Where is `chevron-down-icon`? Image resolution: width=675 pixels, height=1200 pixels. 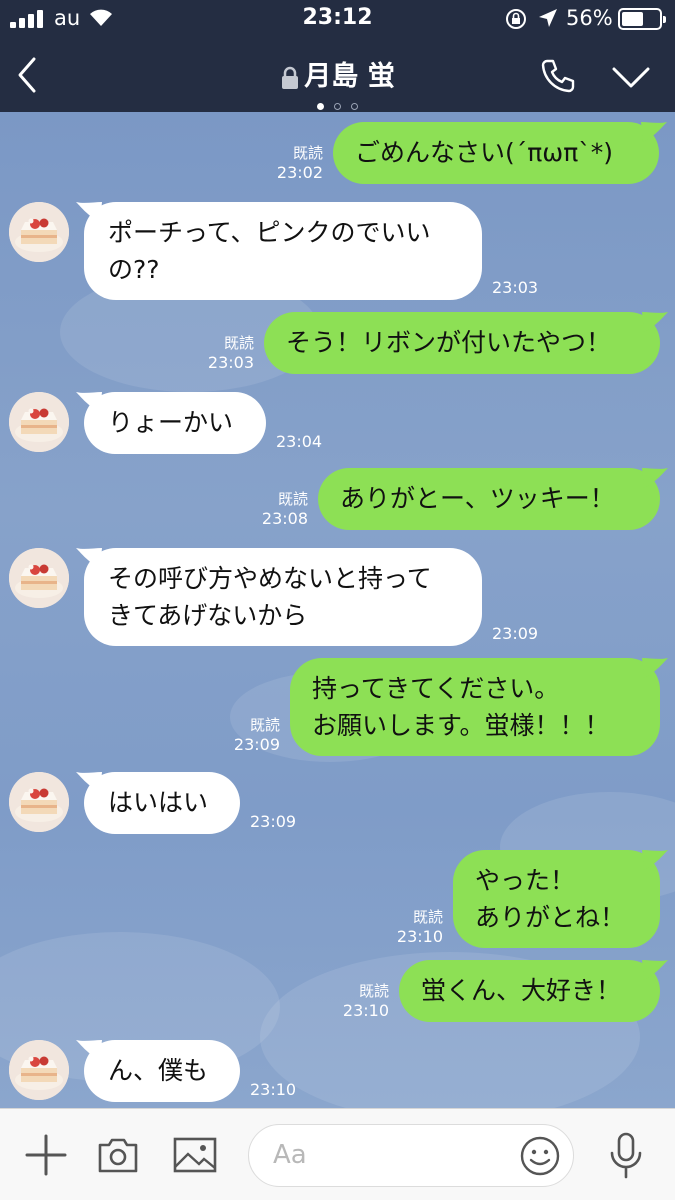
chevron-down-icon is located at coordinates (631, 77).